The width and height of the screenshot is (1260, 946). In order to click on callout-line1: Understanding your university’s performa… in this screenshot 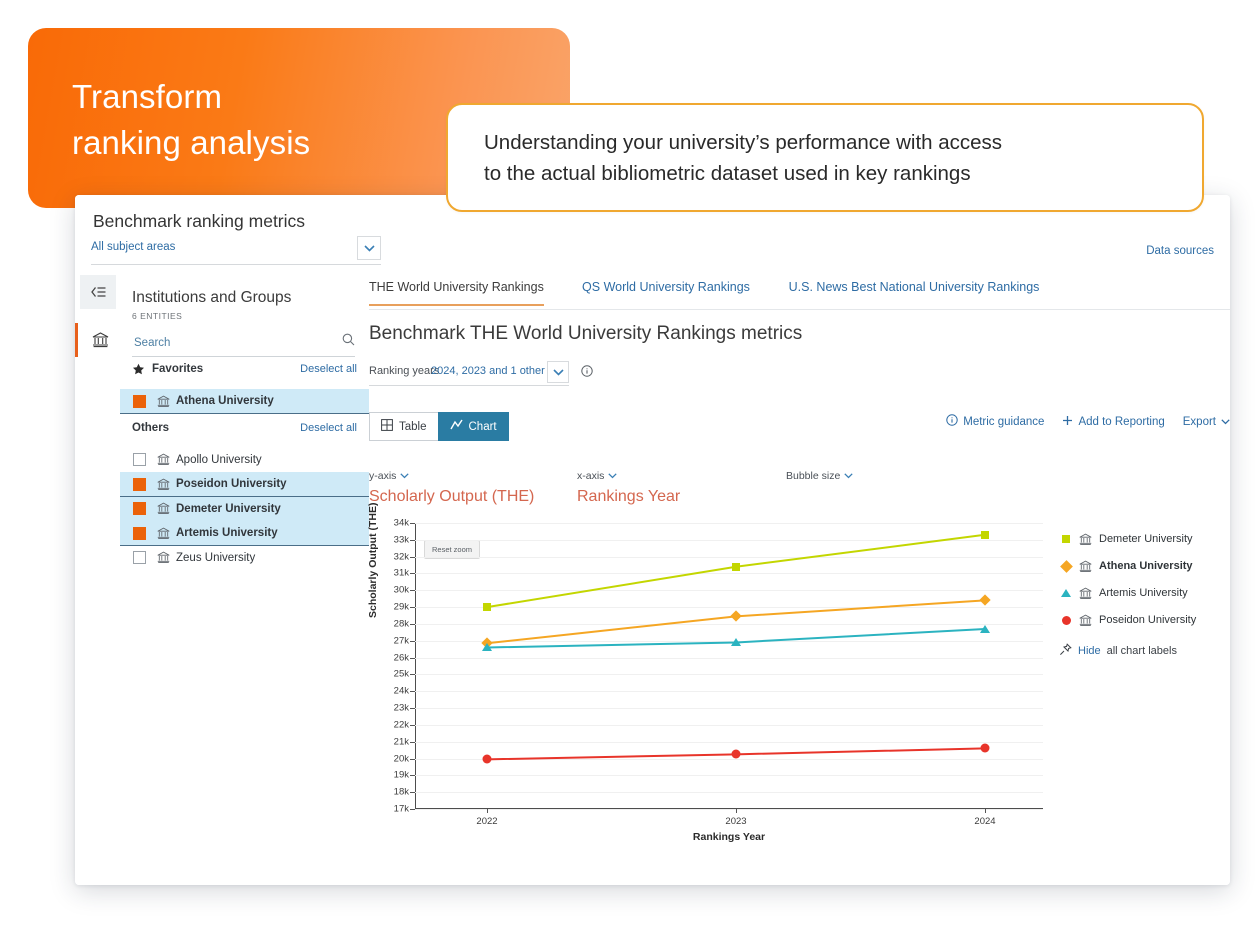, I will do `click(743, 142)`.